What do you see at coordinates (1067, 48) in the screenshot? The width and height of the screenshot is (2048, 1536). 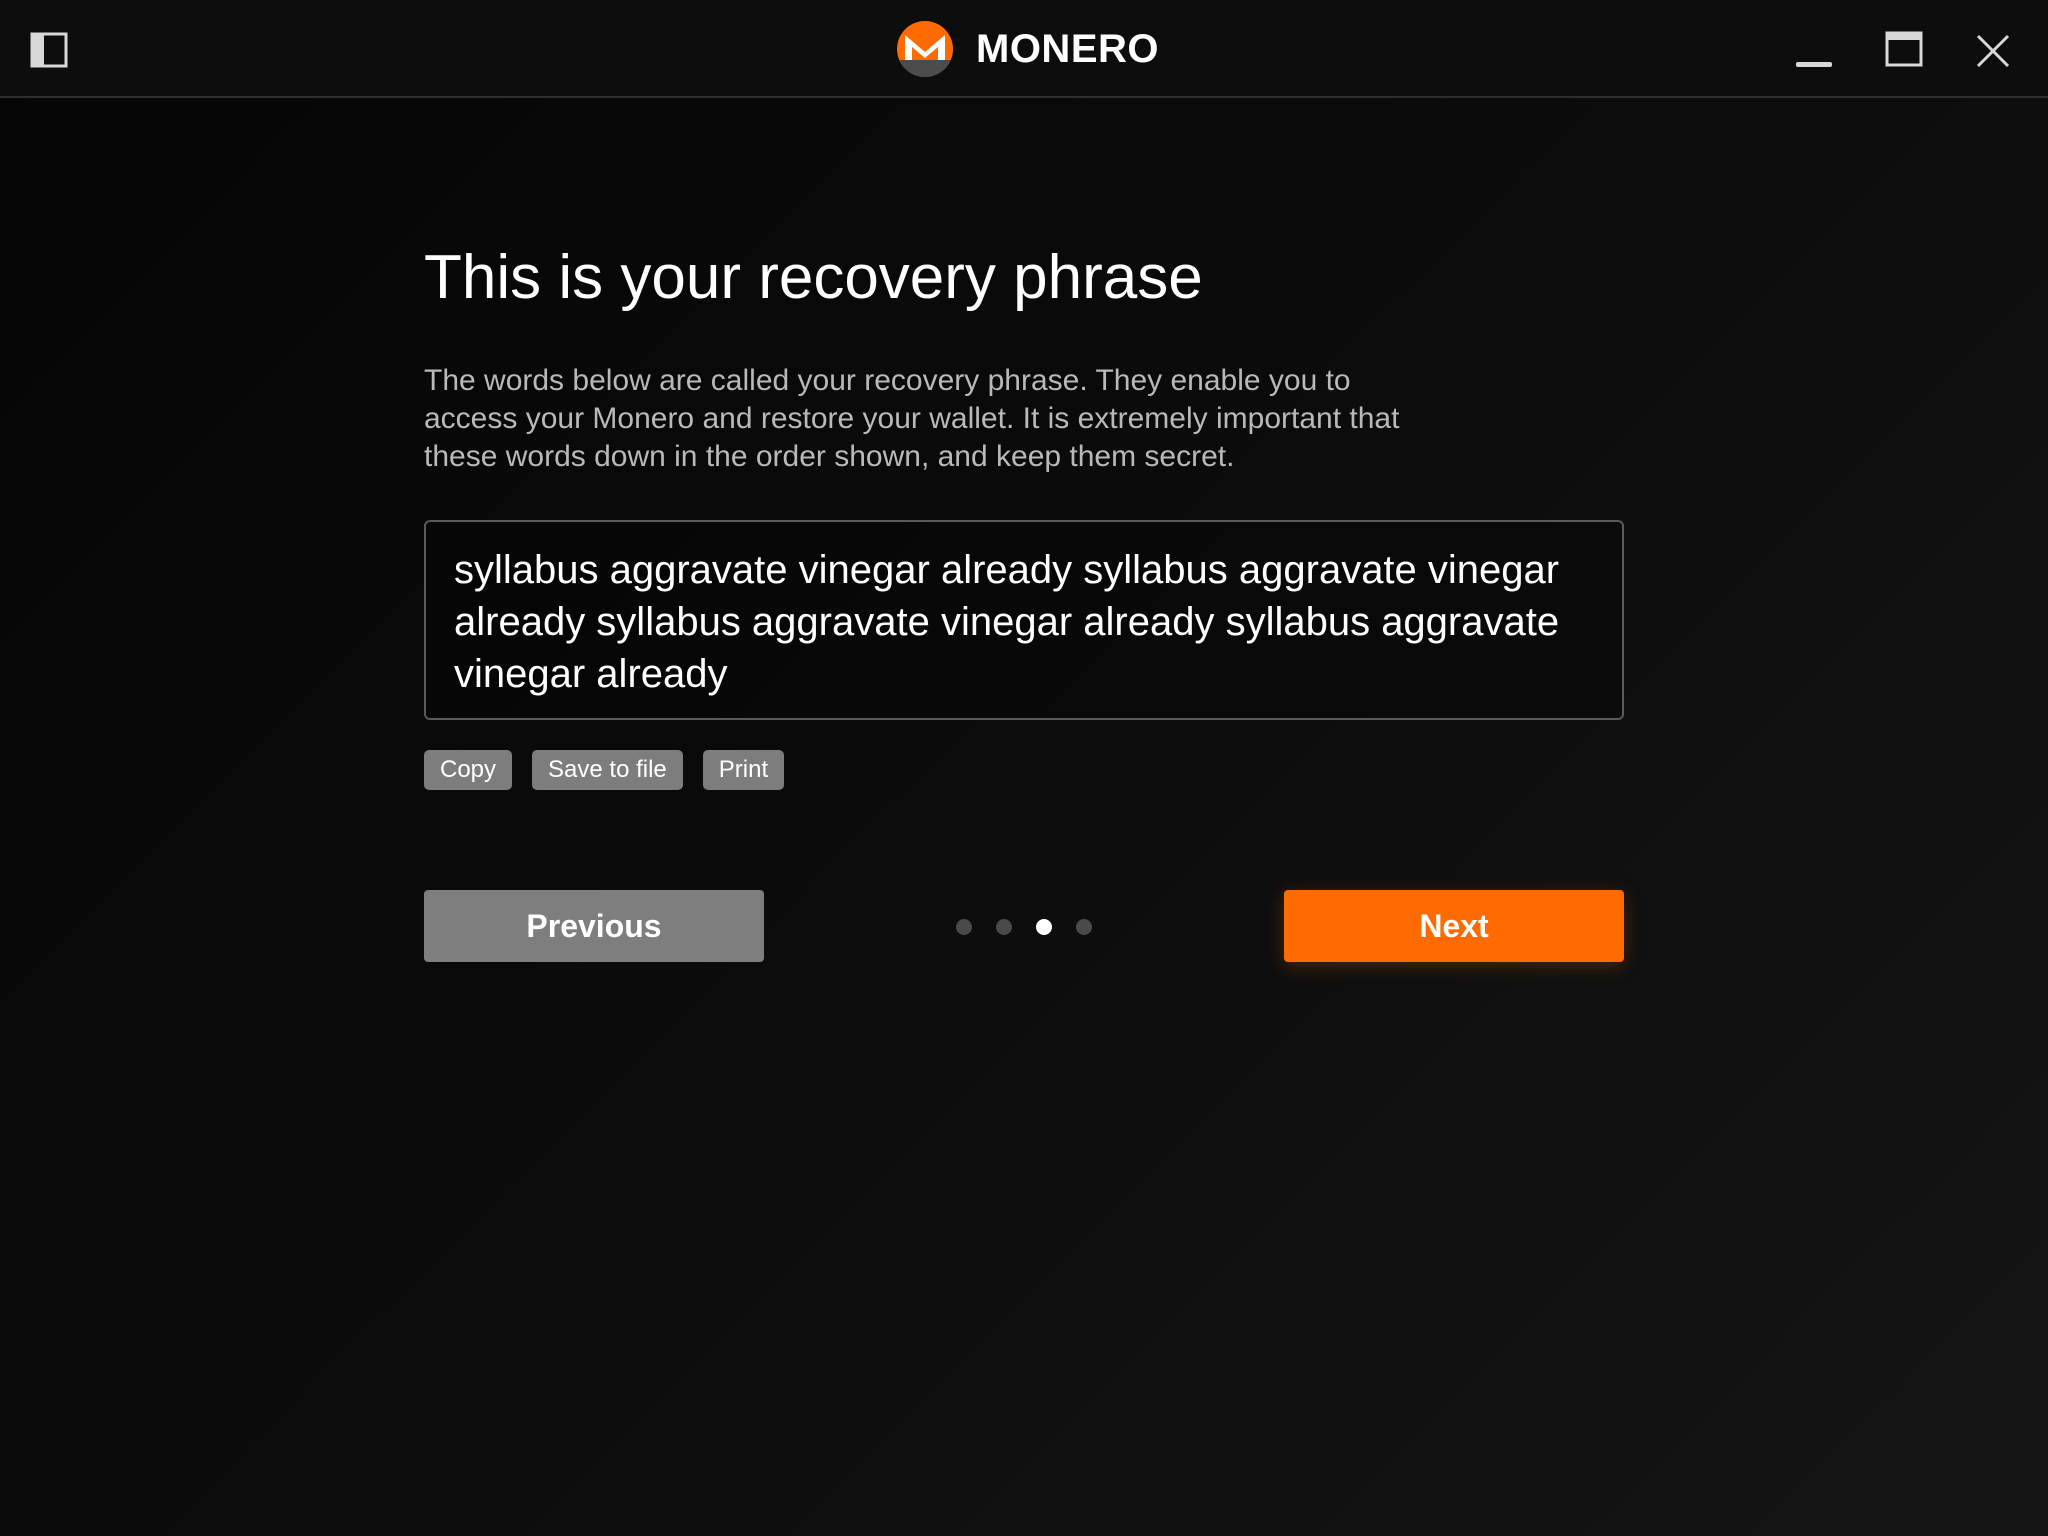 I see `brand-name: MONERO` at bounding box center [1067, 48].